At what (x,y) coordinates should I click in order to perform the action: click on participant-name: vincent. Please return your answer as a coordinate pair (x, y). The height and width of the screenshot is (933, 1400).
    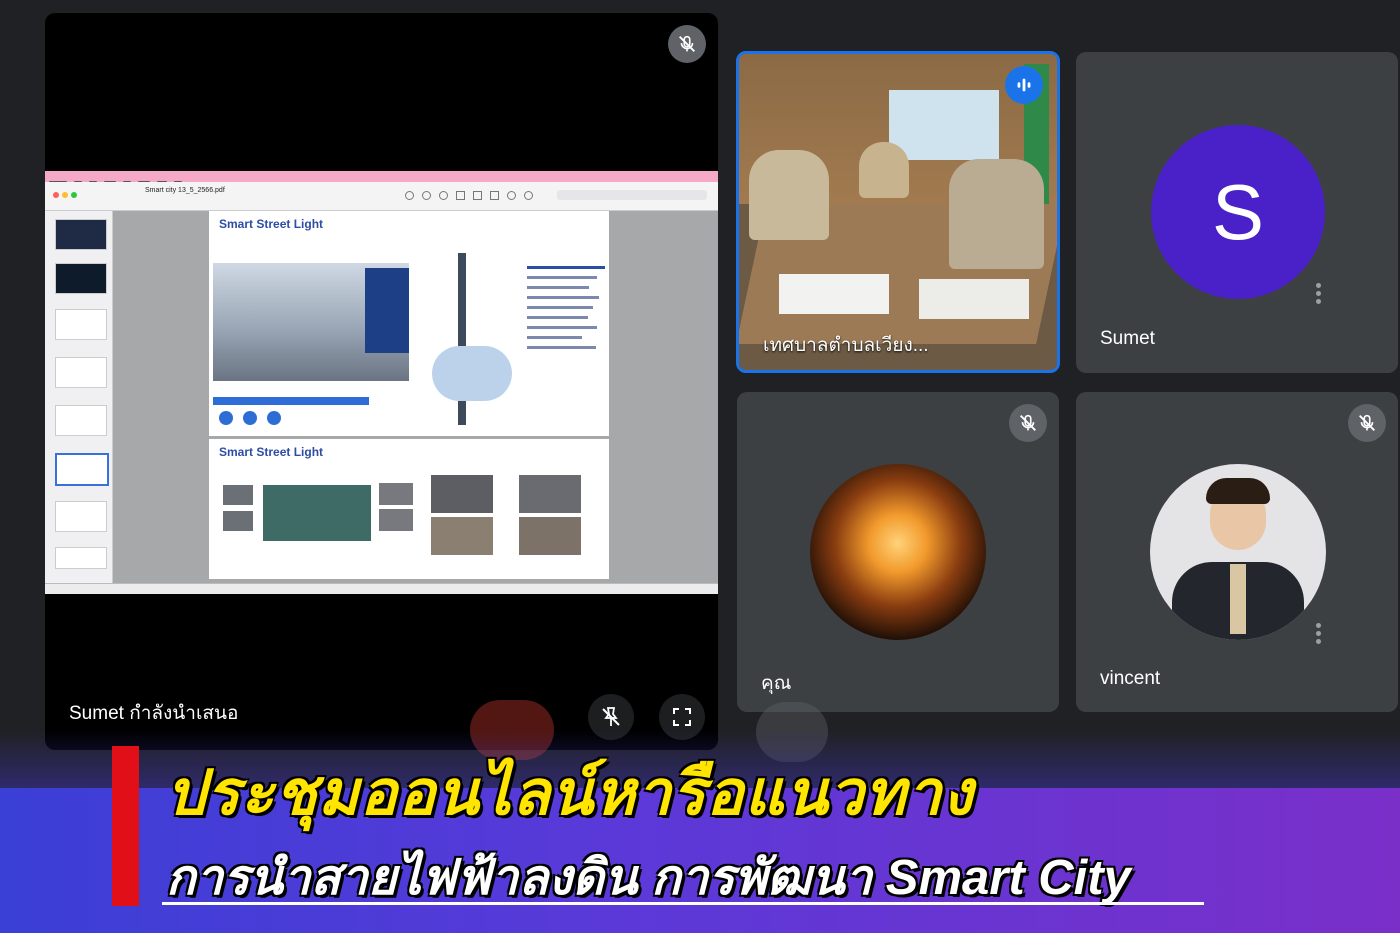
    Looking at the image, I should click on (1130, 678).